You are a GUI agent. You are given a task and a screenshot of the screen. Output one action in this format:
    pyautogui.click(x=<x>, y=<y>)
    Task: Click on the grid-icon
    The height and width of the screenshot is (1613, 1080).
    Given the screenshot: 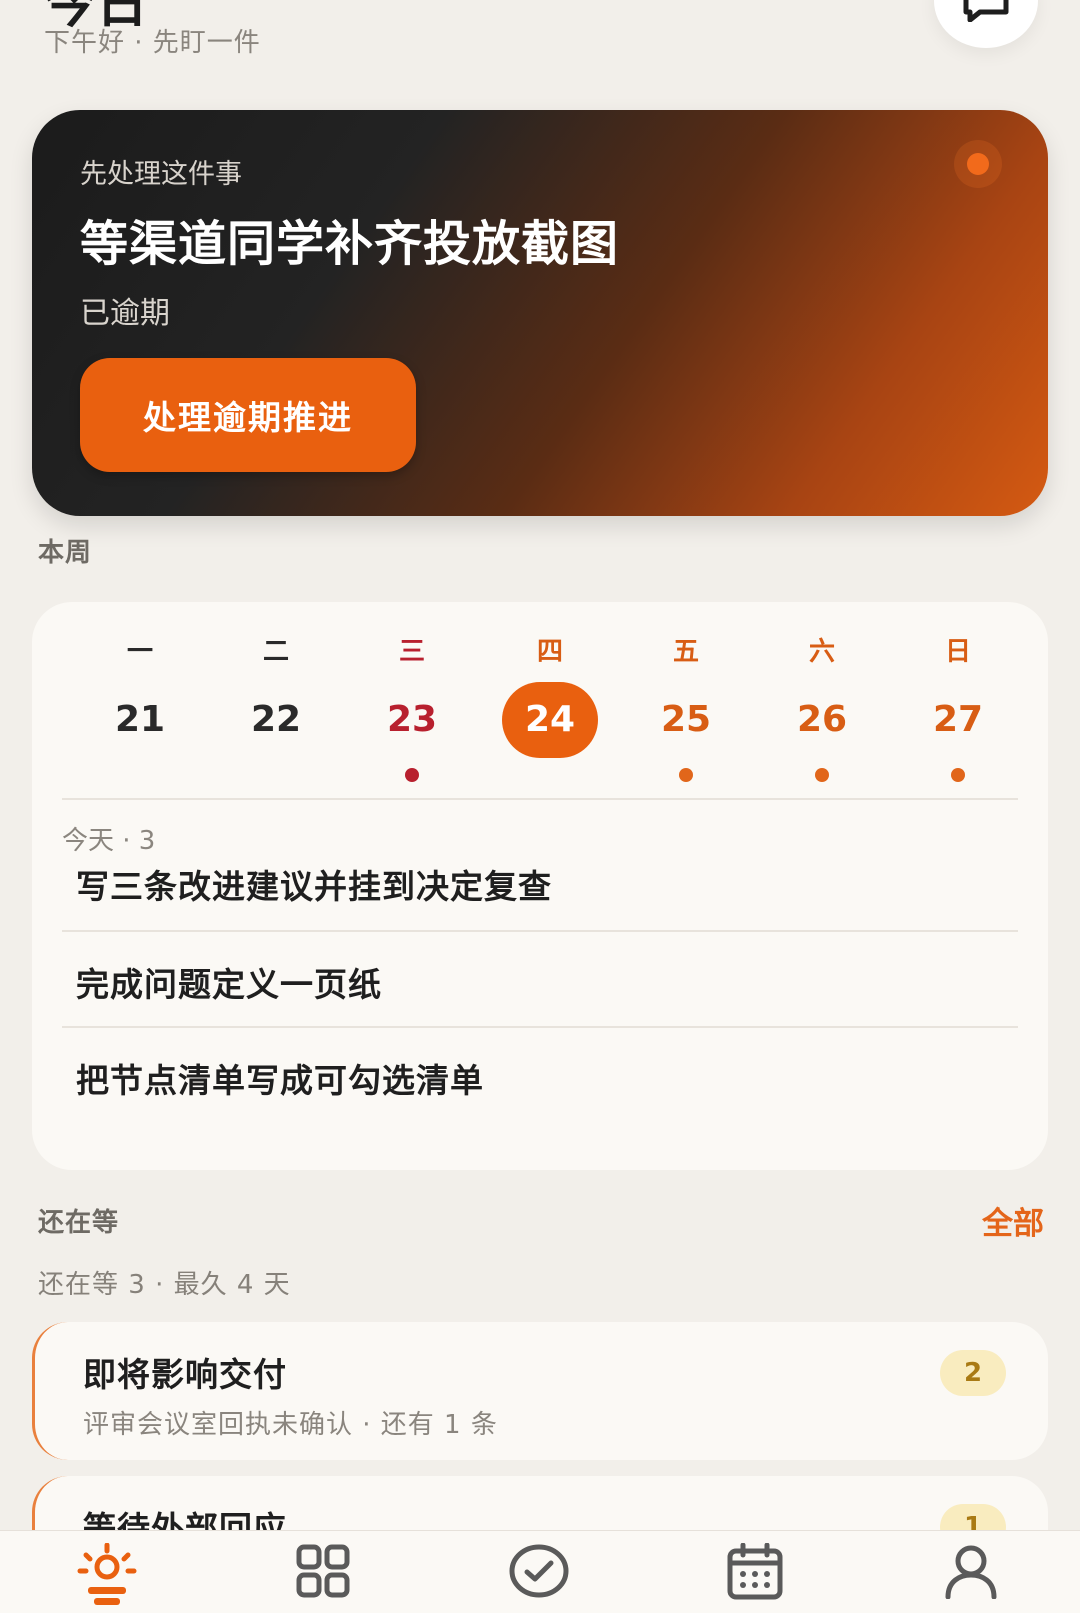 What is the action you would take?
    pyautogui.click(x=323, y=1571)
    